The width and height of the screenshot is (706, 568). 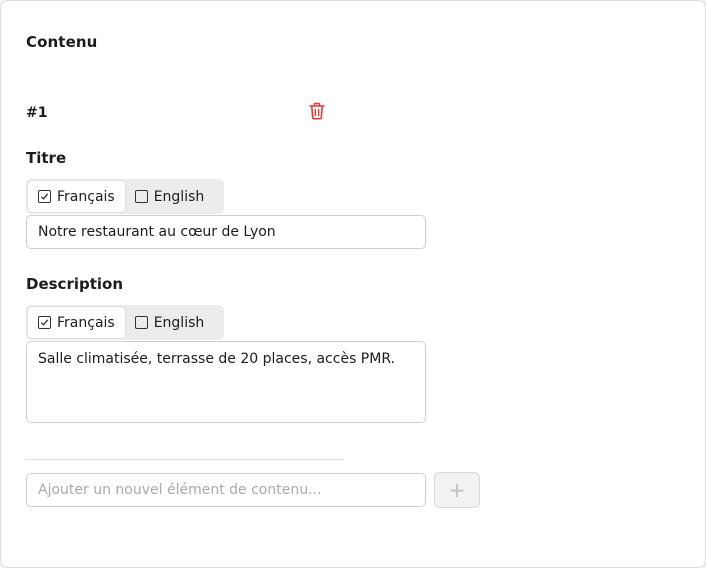 What do you see at coordinates (179, 322) in the screenshot?
I see `description-tab-english-label: English` at bounding box center [179, 322].